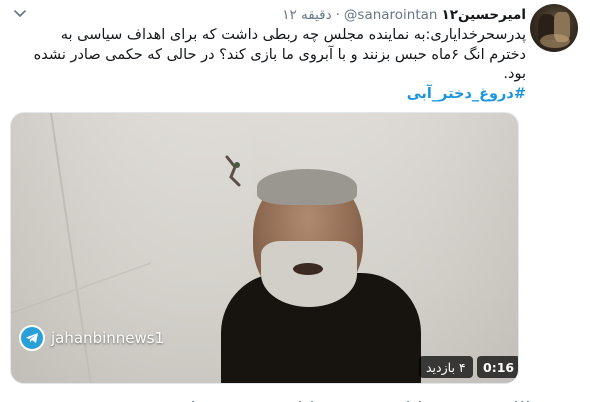  What do you see at coordinates (554, 28) in the screenshot?
I see `avatar` at bounding box center [554, 28].